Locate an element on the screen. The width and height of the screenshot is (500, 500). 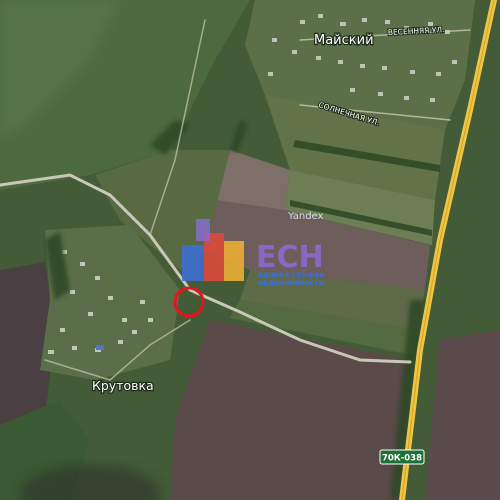
place-label-maisky: Майский is located at coordinates (344, 40).